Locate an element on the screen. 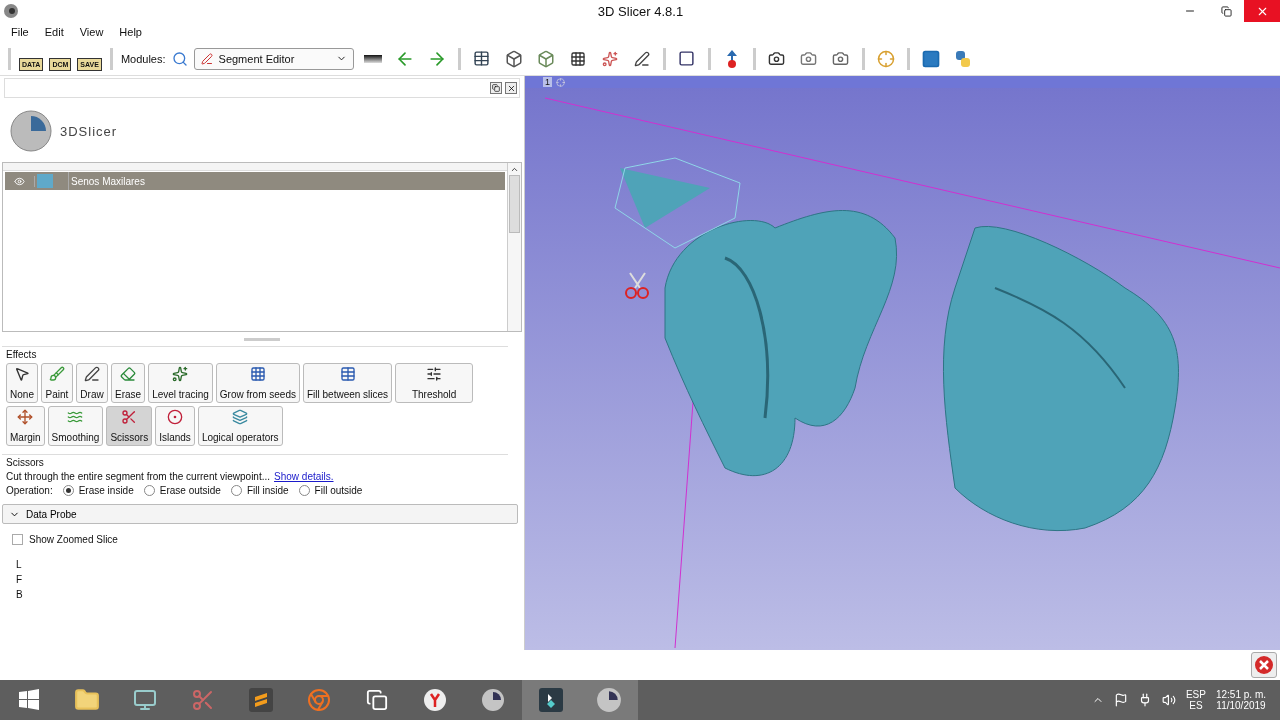 The width and height of the screenshot is (1280, 720). restore-icon is located at coordinates (1226, 11).